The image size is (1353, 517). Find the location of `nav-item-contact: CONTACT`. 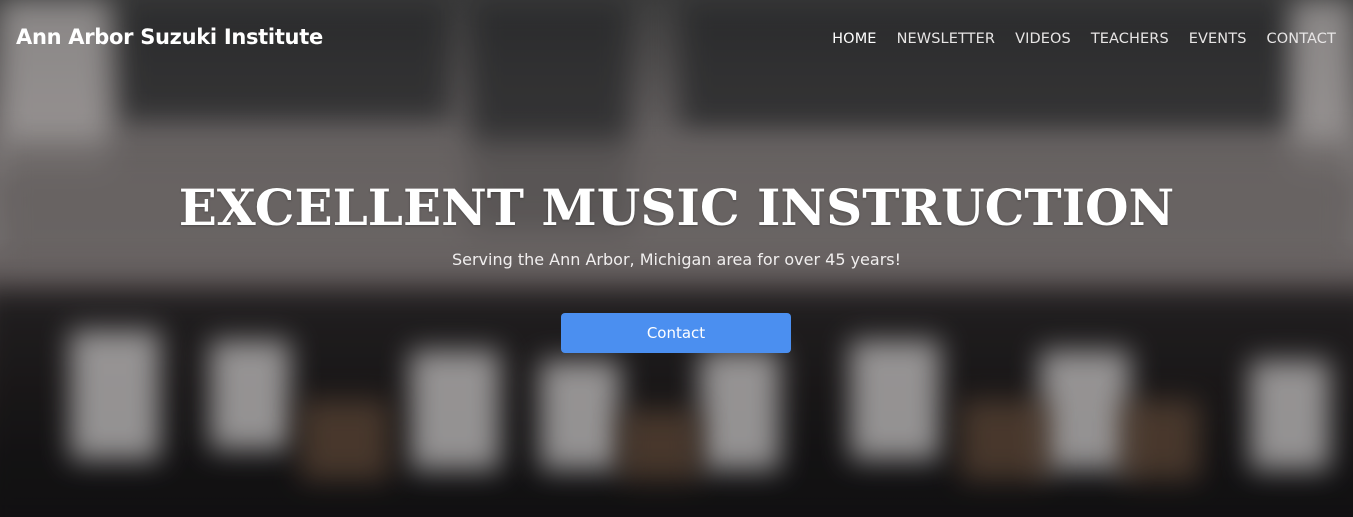

nav-item-contact: CONTACT is located at coordinates (1301, 39).